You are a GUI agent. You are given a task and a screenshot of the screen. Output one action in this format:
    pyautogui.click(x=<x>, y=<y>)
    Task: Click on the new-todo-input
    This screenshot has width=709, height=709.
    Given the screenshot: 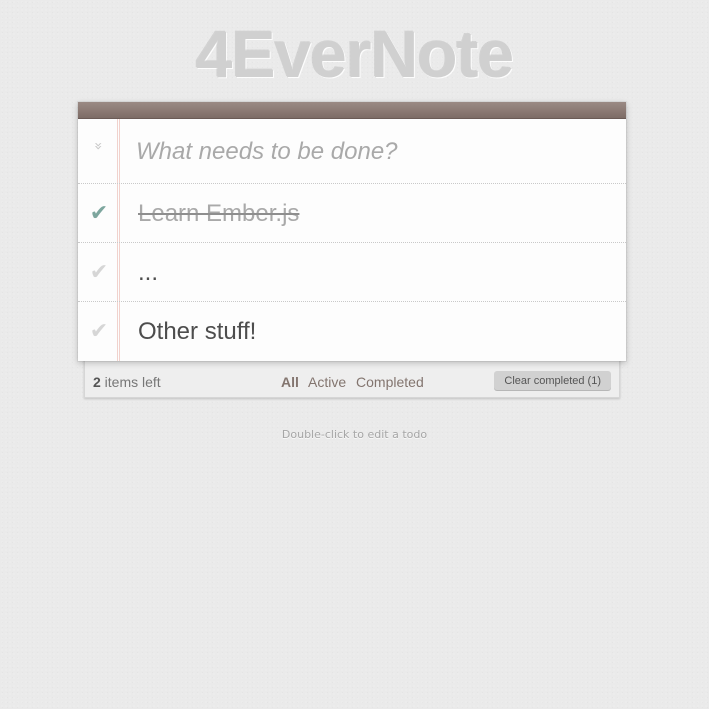 What is the action you would take?
    pyautogui.click(x=371, y=152)
    